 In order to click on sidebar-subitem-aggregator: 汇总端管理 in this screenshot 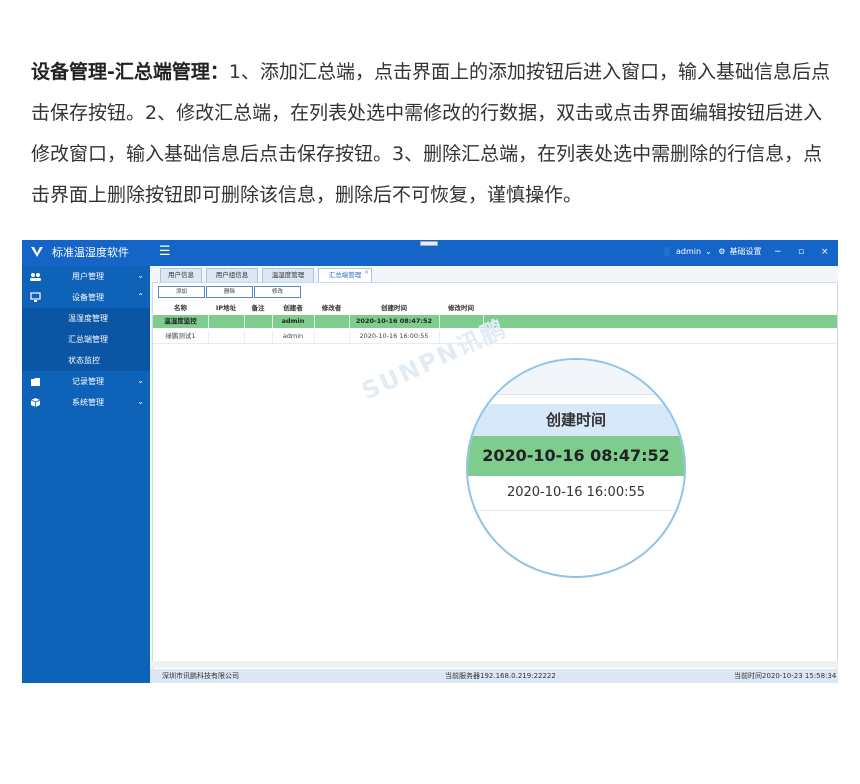, I will do `click(86, 339)`.